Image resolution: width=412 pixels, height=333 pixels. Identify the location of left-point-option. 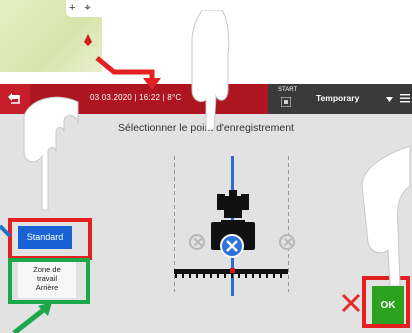
(197, 242).